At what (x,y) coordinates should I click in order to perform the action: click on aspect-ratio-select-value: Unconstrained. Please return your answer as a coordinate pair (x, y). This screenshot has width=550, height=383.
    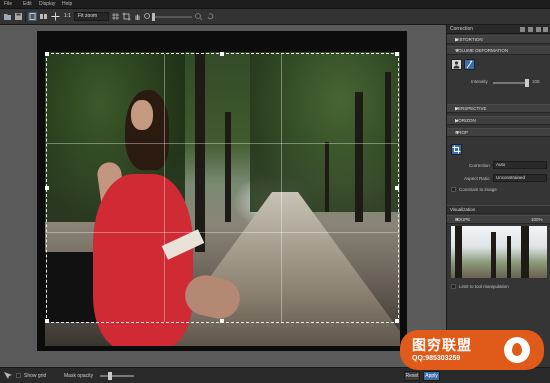
    Looking at the image, I should click on (511, 177).